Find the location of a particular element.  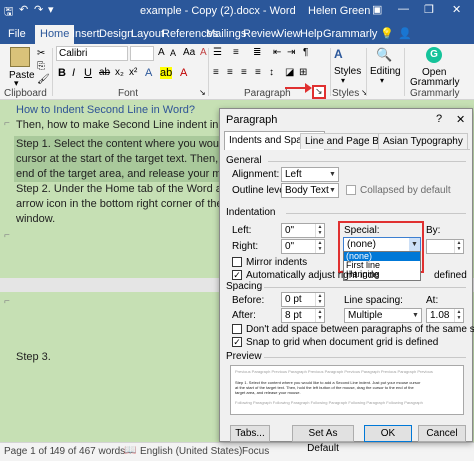

before-input: 0 pt ▲ ▼ is located at coordinates (303, 299).